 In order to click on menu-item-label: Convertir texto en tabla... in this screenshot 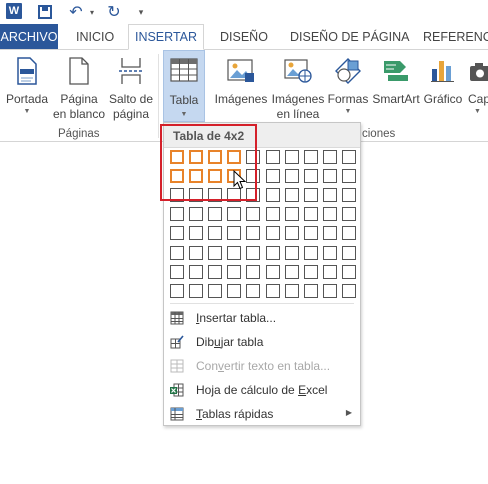, I will do `click(263, 366)`.